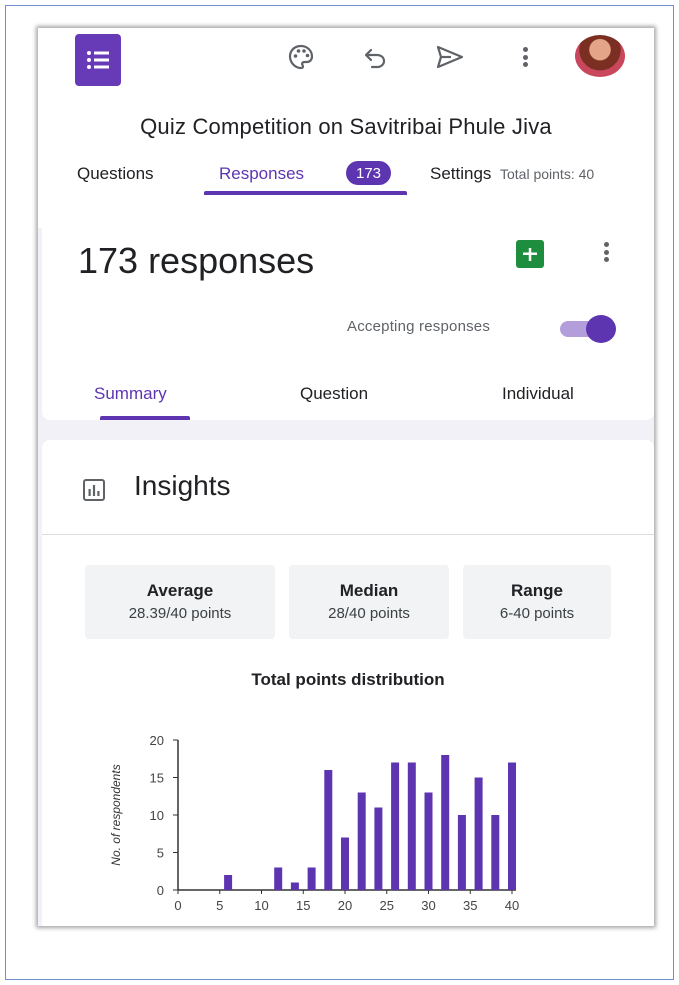  What do you see at coordinates (470, 905) in the screenshot?
I see `x-tick-label: 35` at bounding box center [470, 905].